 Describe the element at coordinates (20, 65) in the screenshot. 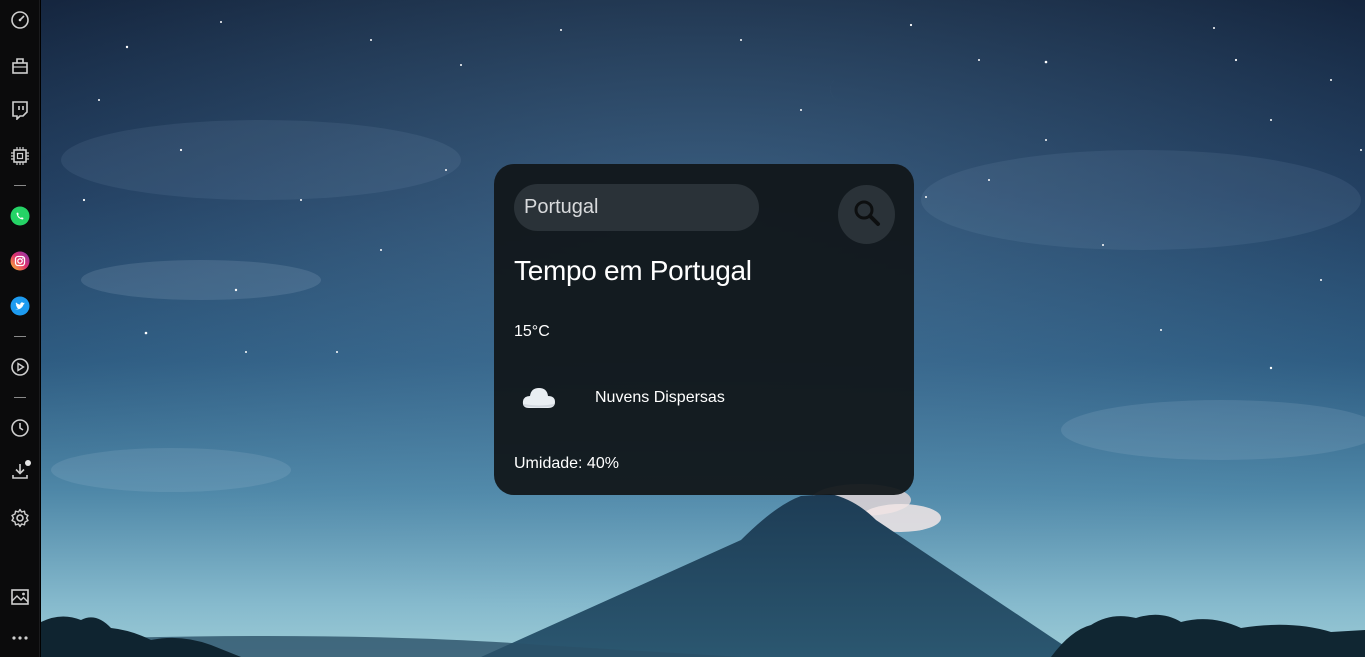

I see `bag-icon` at that location.